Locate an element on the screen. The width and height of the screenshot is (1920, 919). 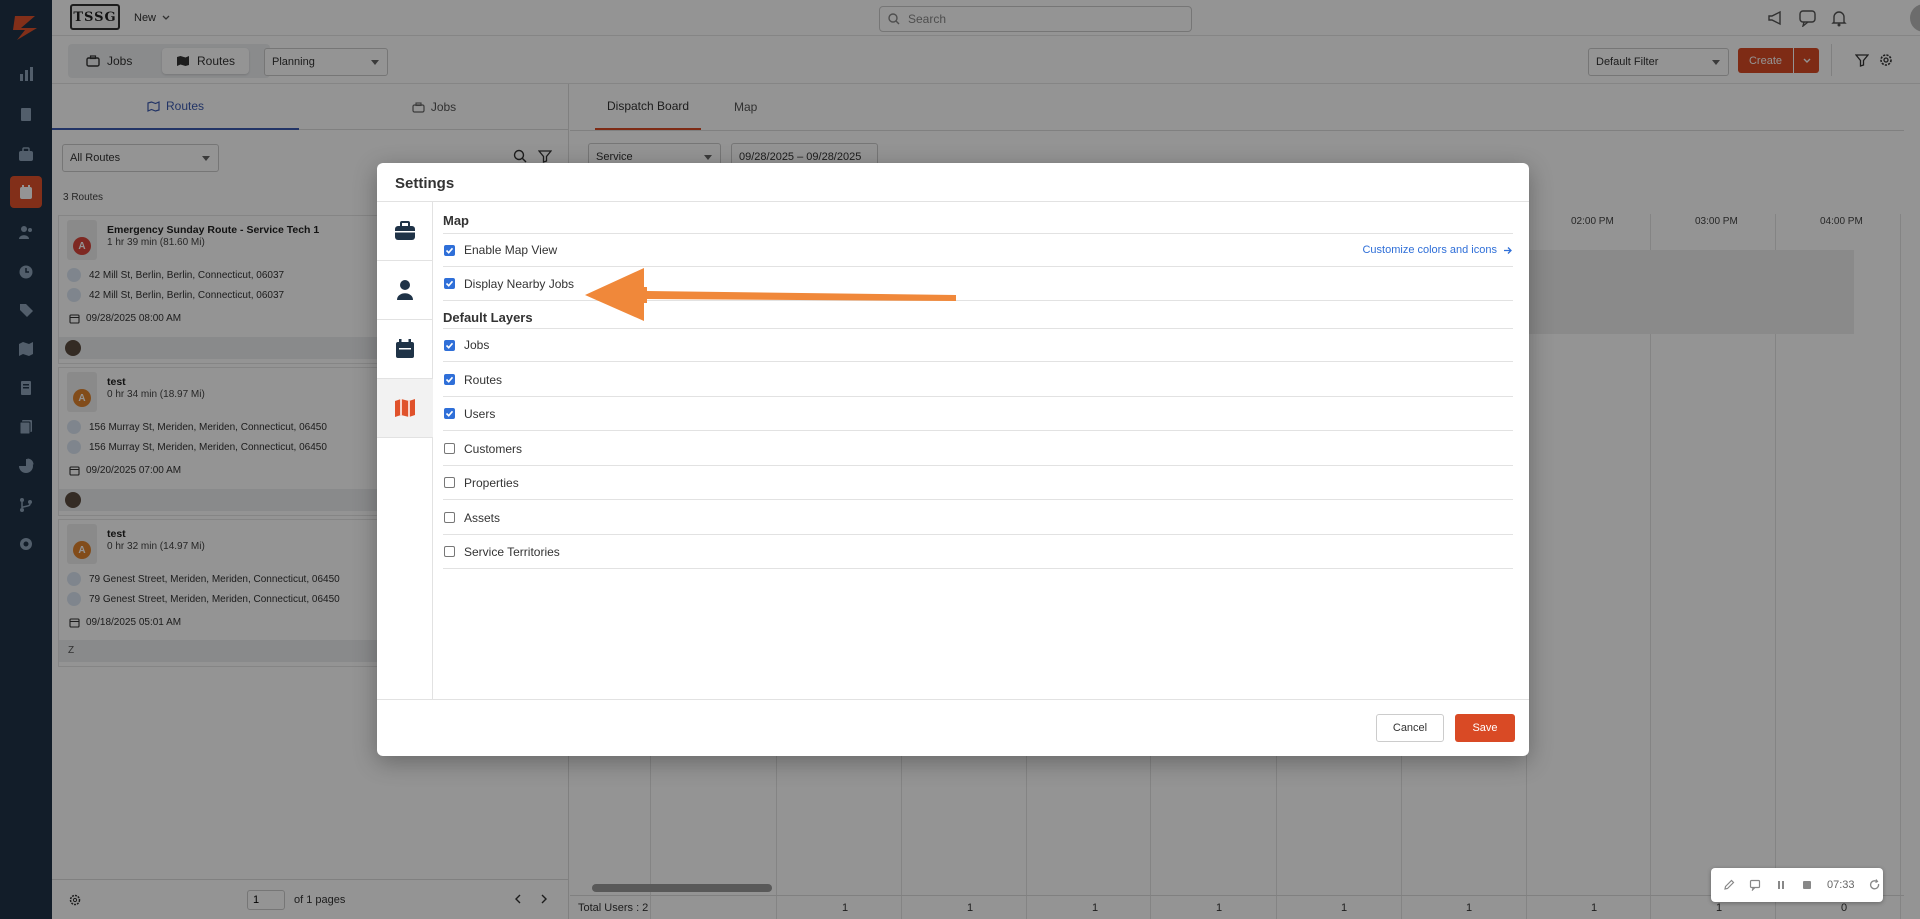
default-layers-section-title: Default Layers is located at coordinates (488, 317).